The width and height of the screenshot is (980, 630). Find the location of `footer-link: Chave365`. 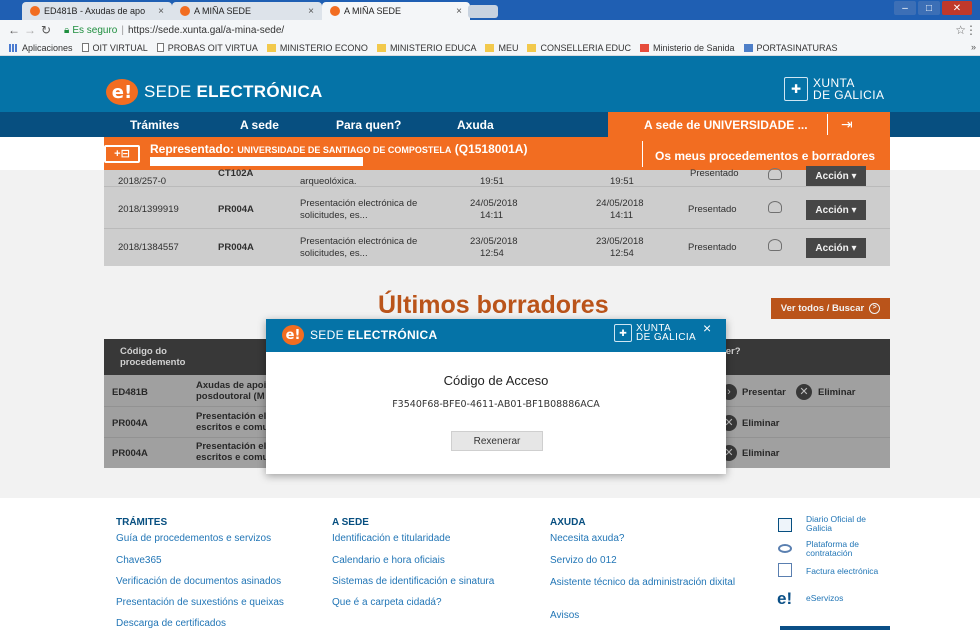

footer-link: Chave365 is located at coordinates (139, 560).